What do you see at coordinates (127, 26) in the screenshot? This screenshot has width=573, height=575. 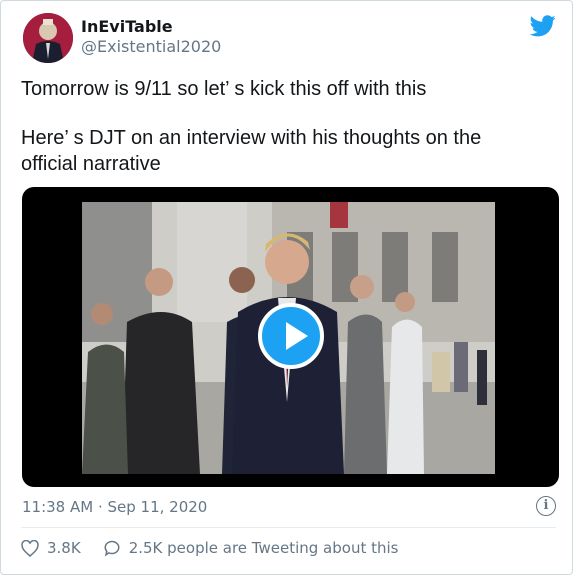 I see `display-name: InEviTable` at bounding box center [127, 26].